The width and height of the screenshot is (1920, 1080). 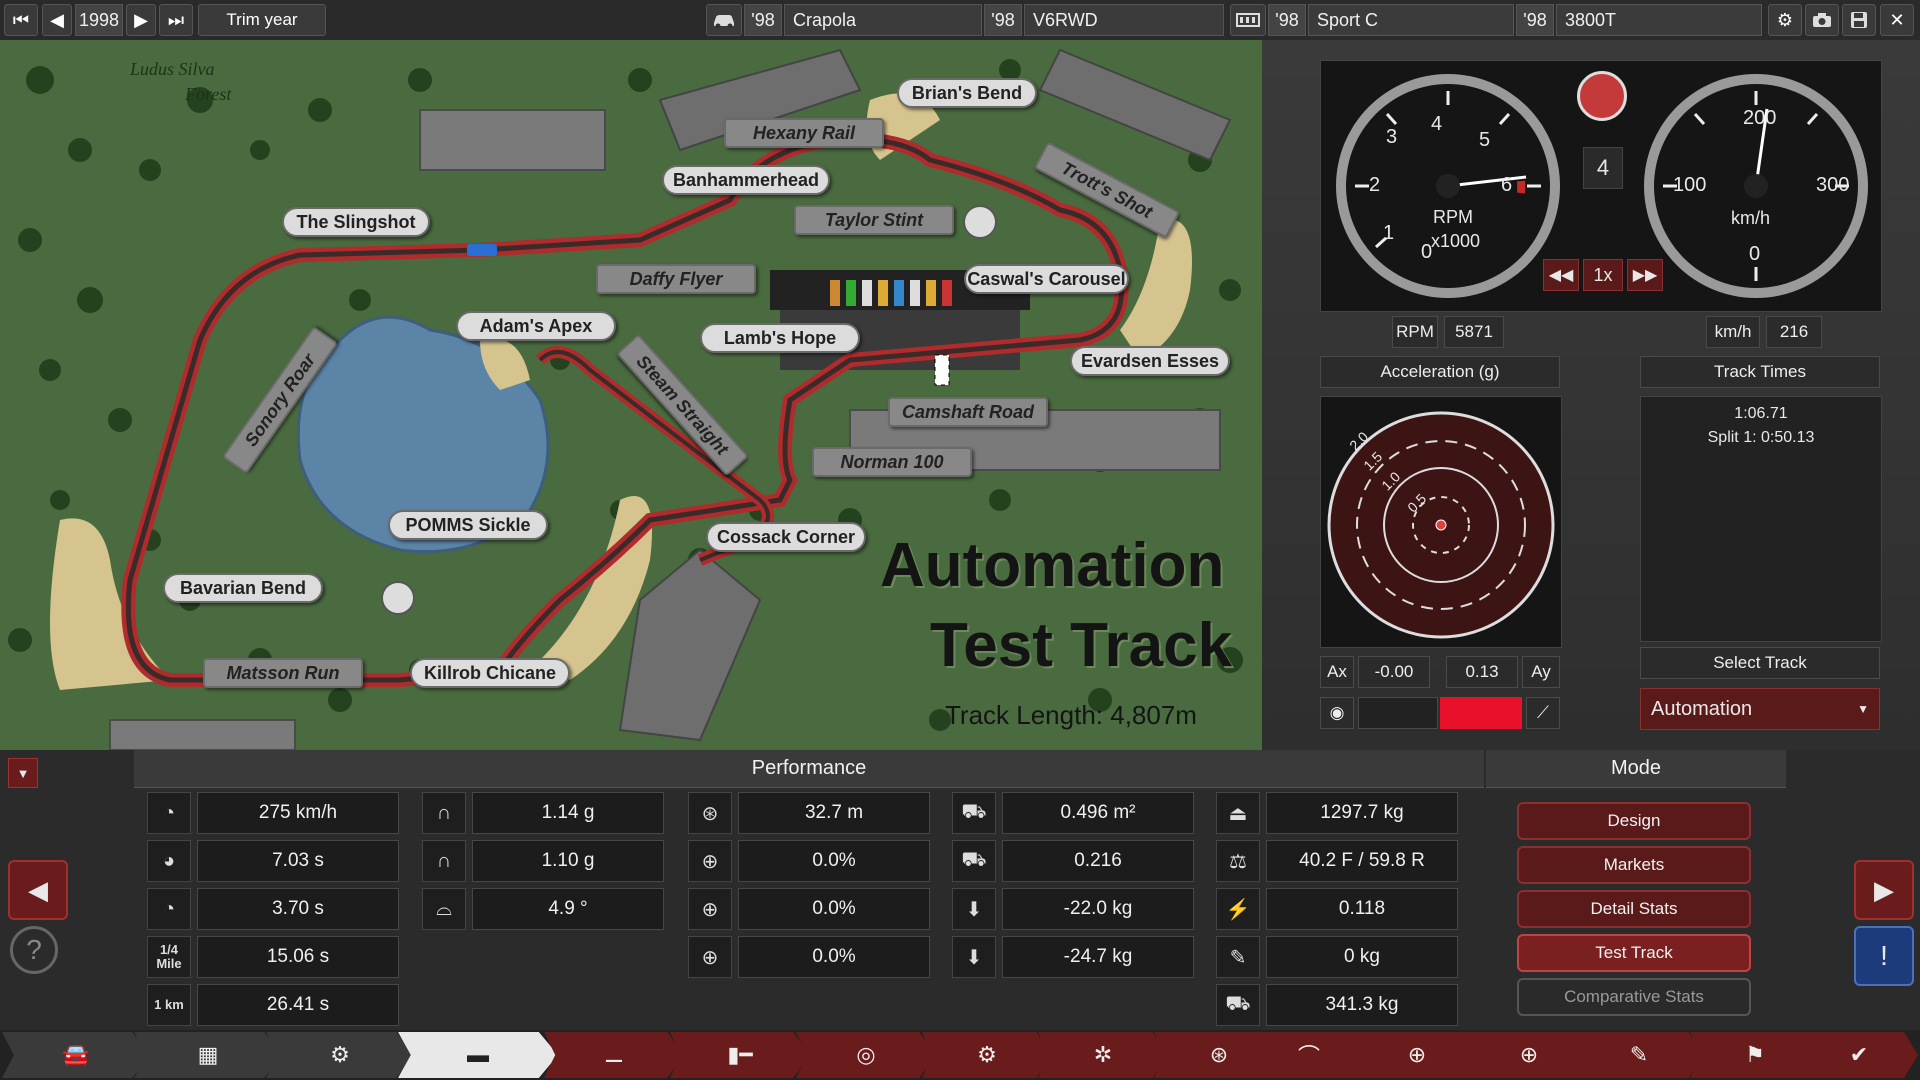 What do you see at coordinates (1634, 865) in the screenshot?
I see `mode-markets-button: Markets` at bounding box center [1634, 865].